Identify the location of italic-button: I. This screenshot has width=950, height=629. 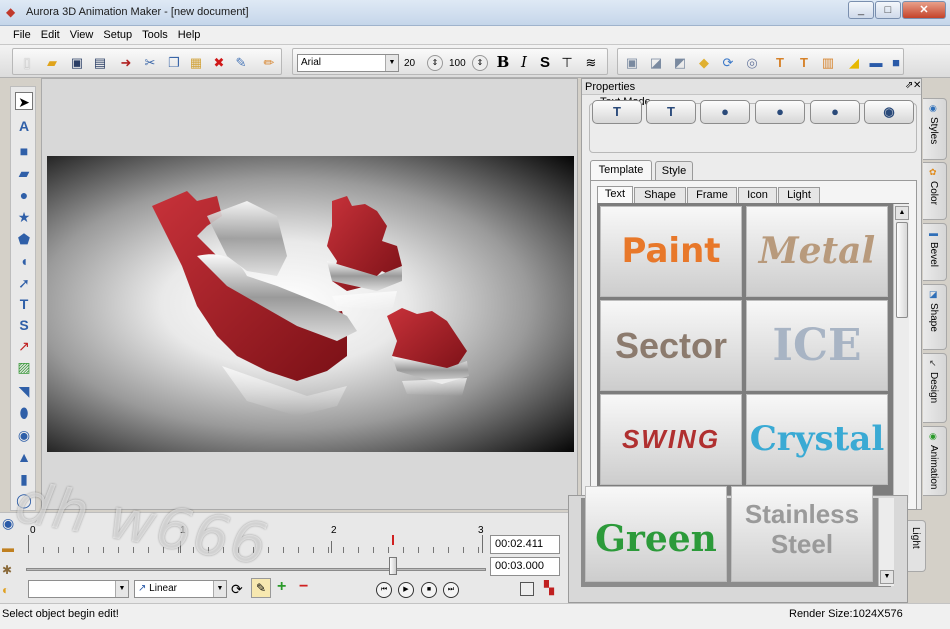
(524, 62).